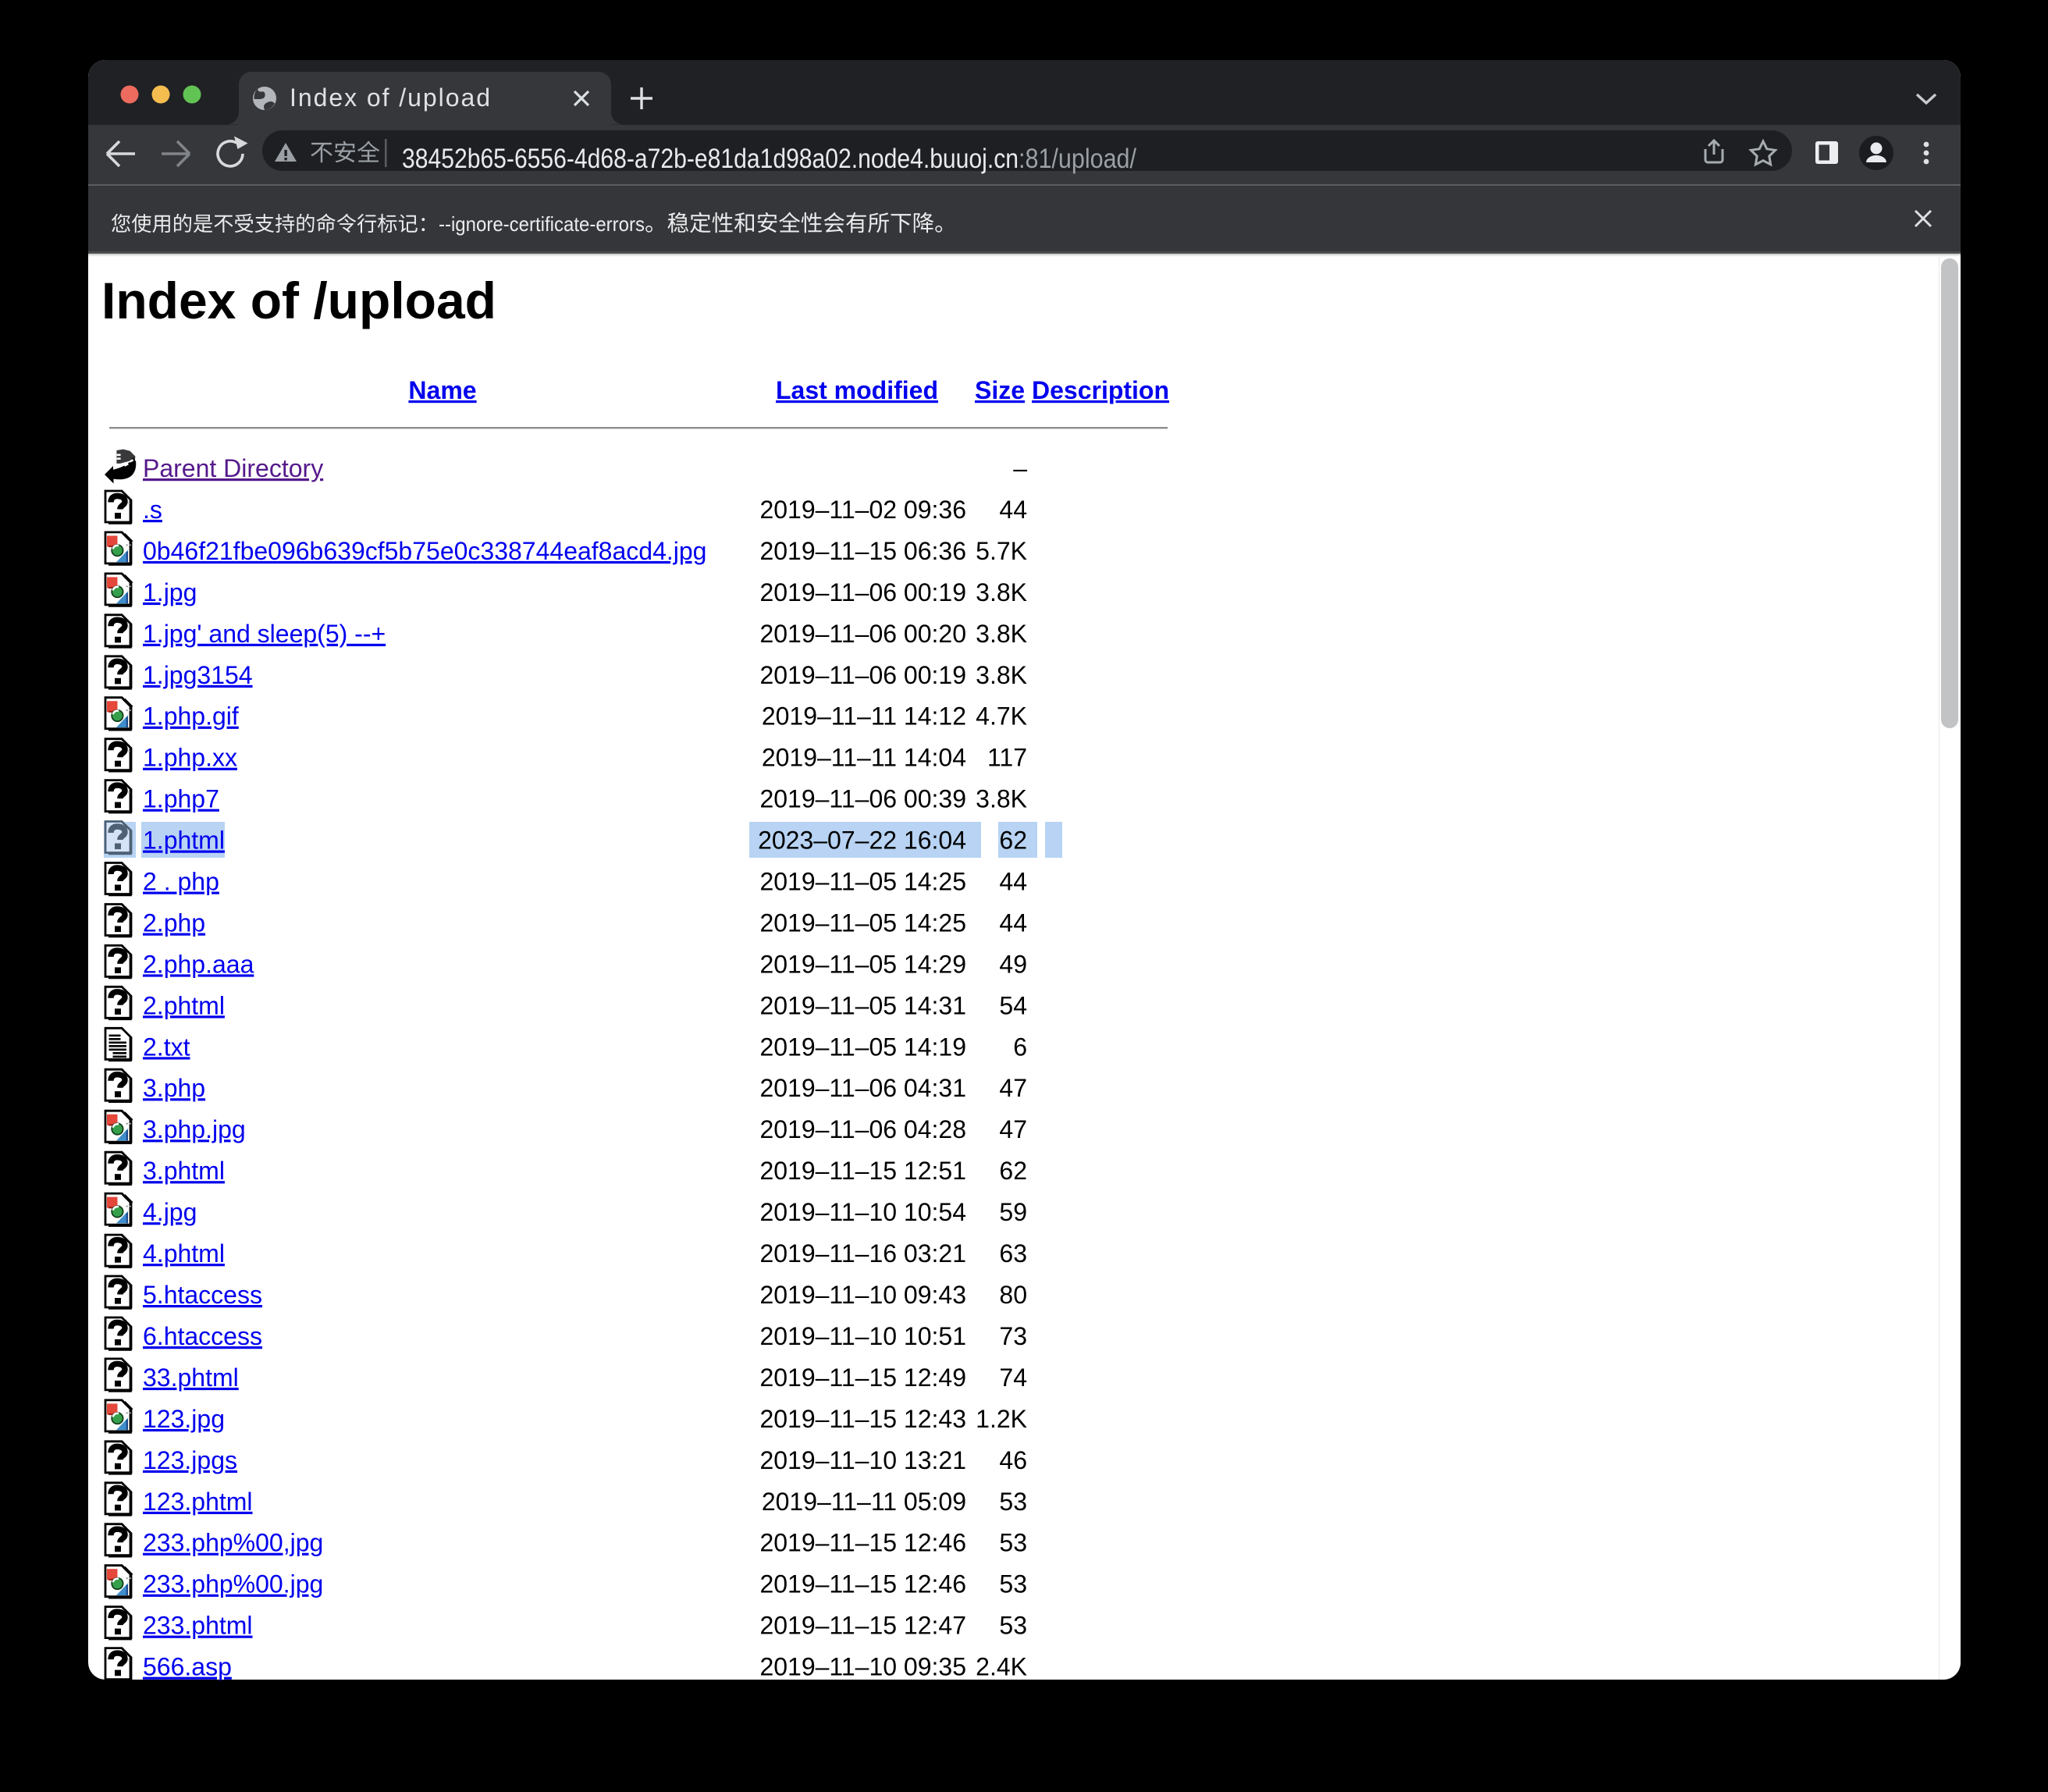 This screenshot has height=1792, width=2048. What do you see at coordinates (184, 1419) in the screenshot?
I see `svg-text: 123.jpg` at bounding box center [184, 1419].